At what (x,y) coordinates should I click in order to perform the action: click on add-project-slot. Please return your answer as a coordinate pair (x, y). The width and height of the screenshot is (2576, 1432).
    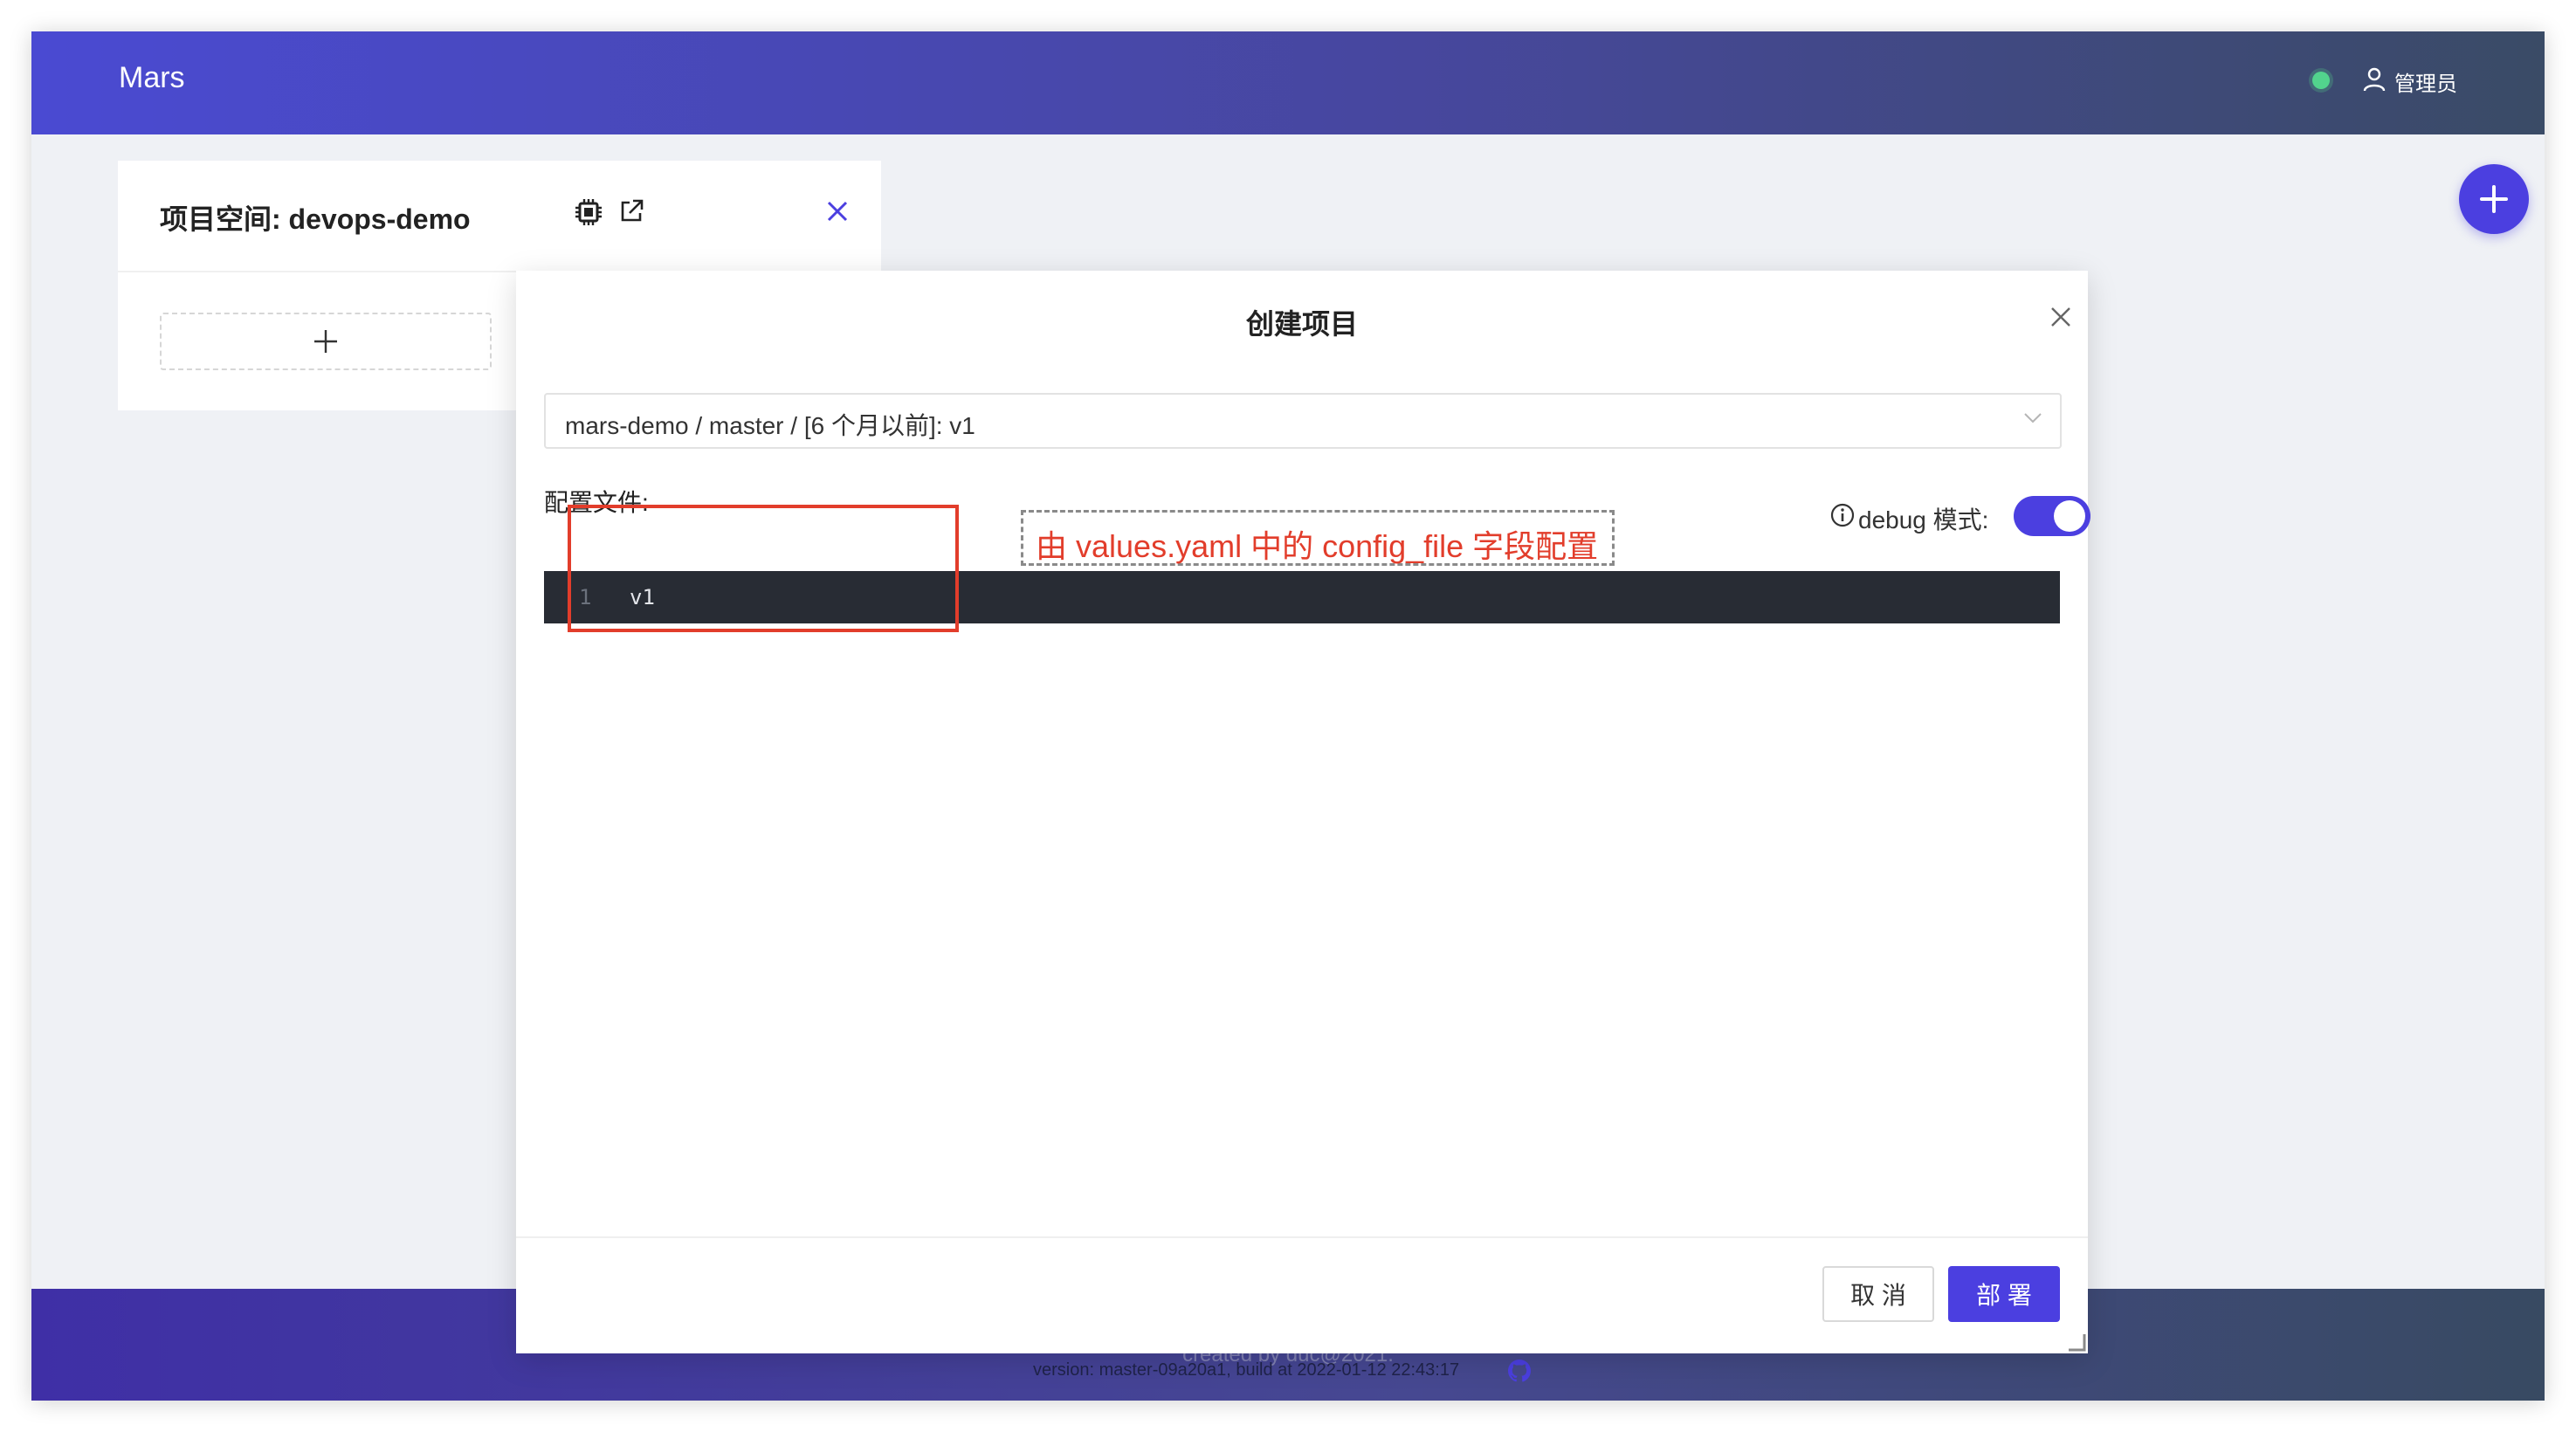
    Looking at the image, I should click on (326, 341).